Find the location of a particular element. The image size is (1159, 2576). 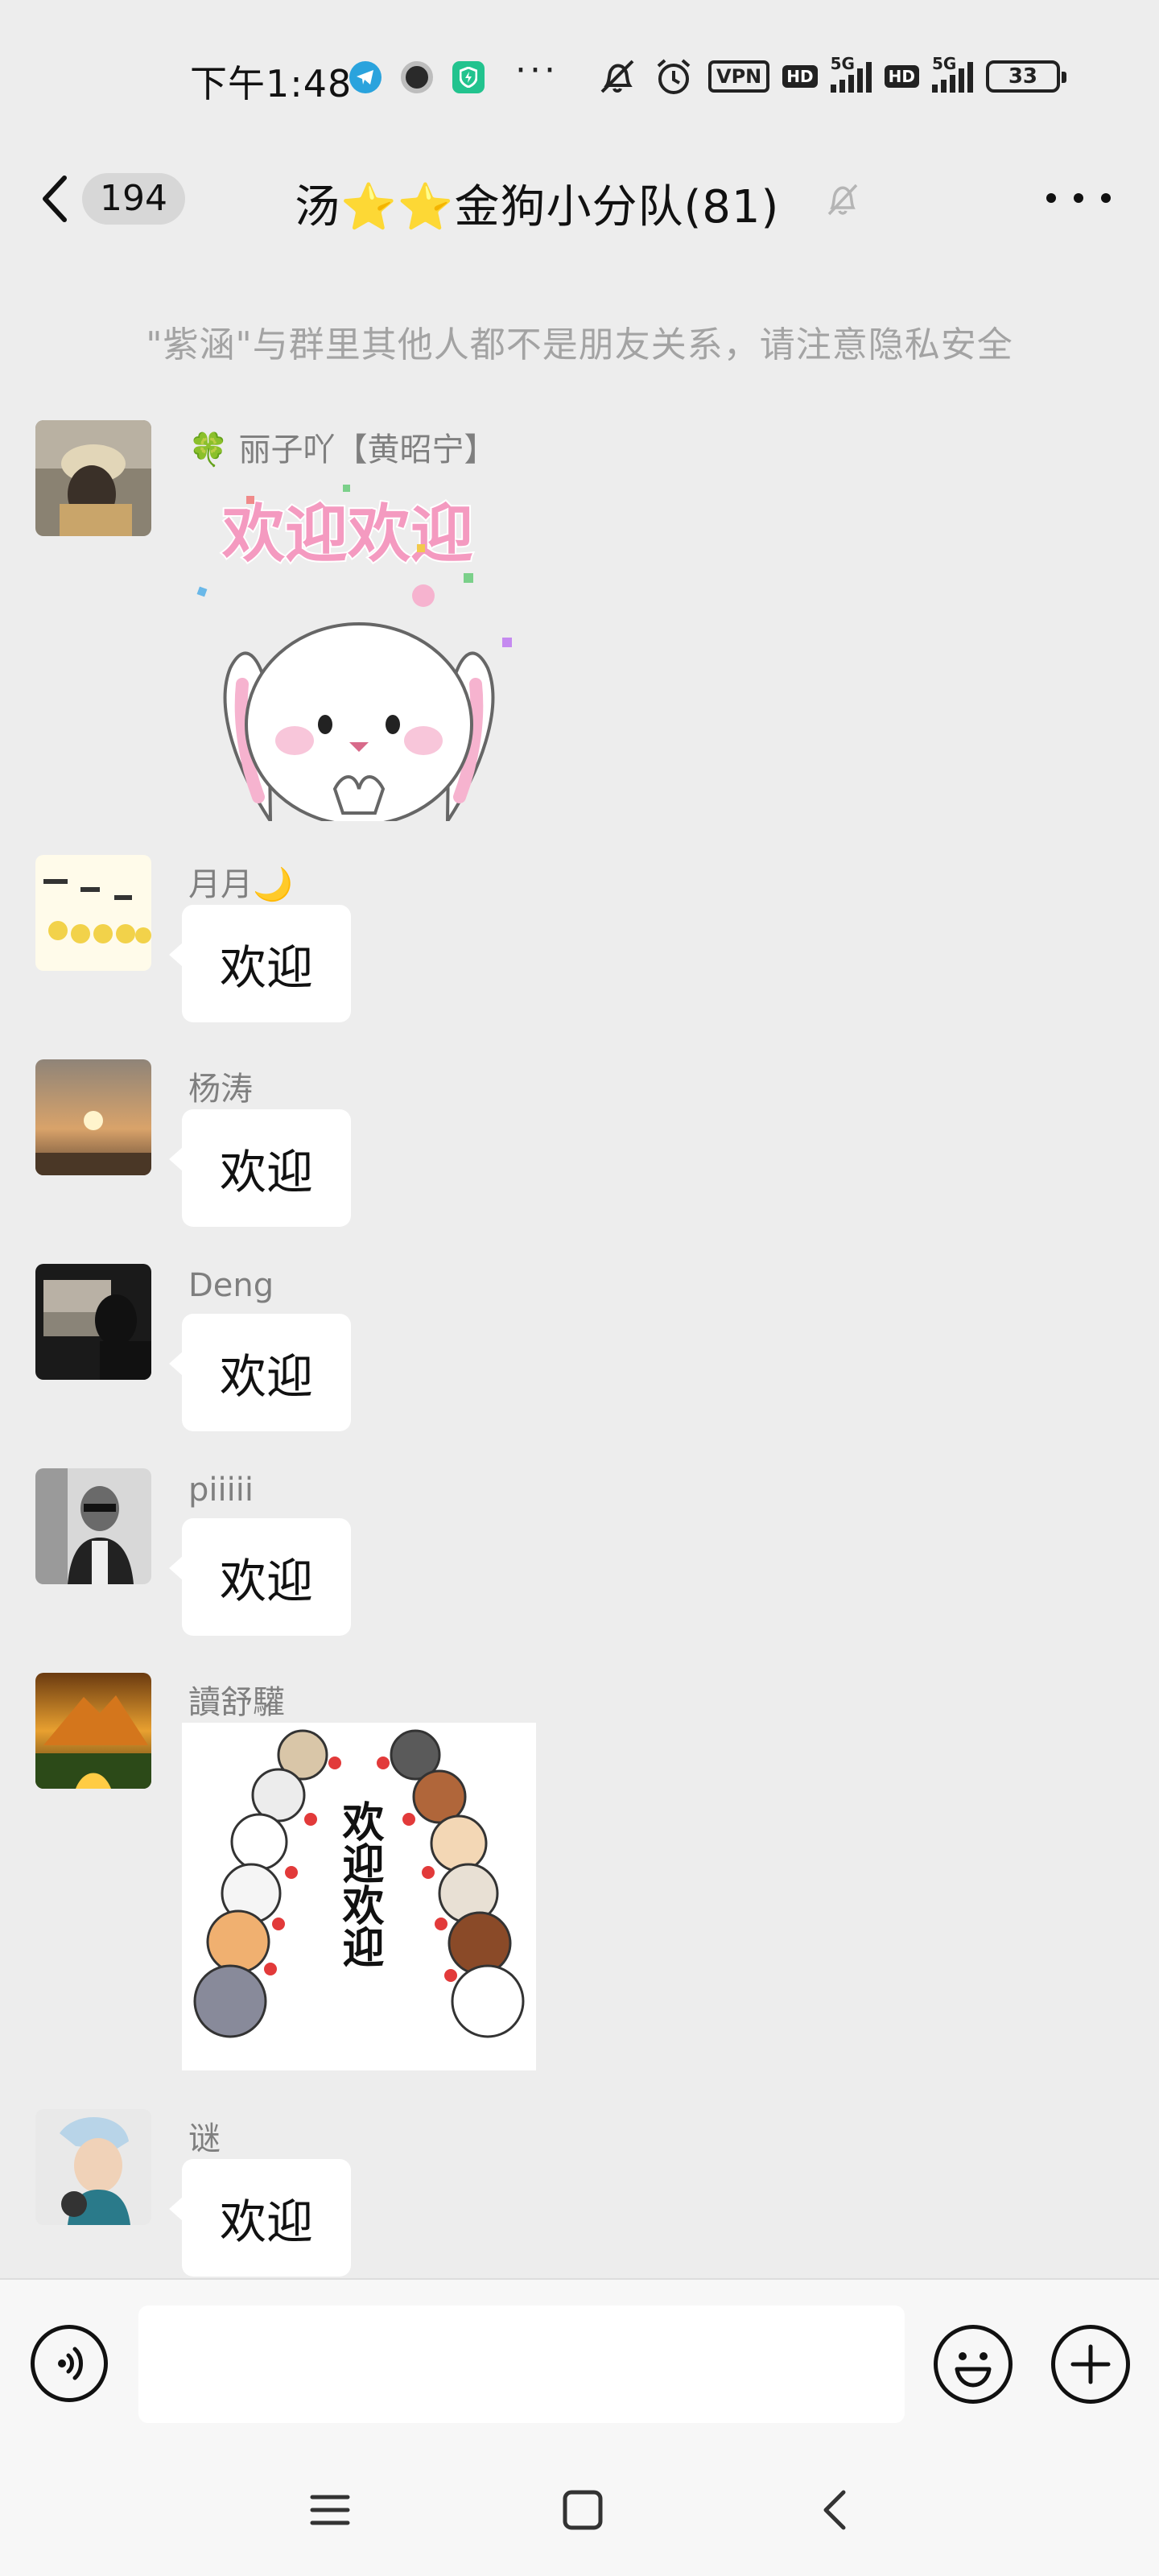

back-arrow-icon is located at coordinates (55, 198).